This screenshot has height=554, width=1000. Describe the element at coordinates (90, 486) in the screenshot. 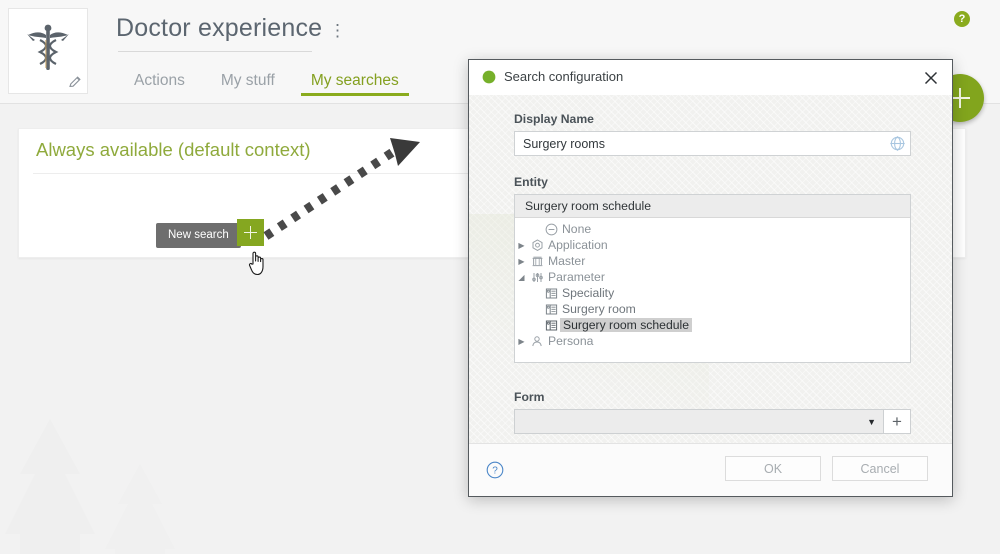

I see `background-watermark` at that location.